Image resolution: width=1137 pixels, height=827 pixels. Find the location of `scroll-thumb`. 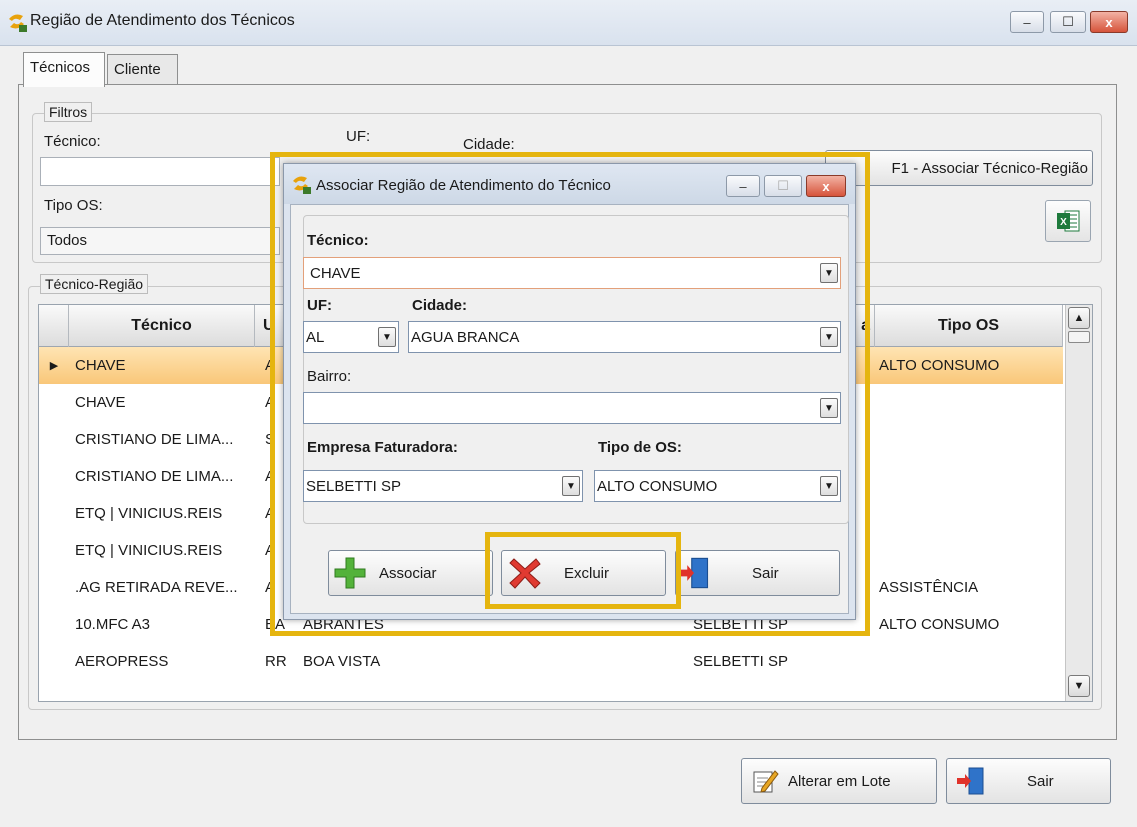

scroll-thumb is located at coordinates (1079, 337).